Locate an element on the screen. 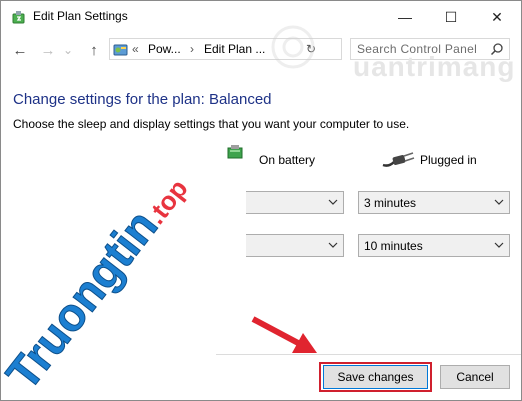 This screenshot has height=401, width=522. minimize-icon: — is located at coordinates (405, 17).